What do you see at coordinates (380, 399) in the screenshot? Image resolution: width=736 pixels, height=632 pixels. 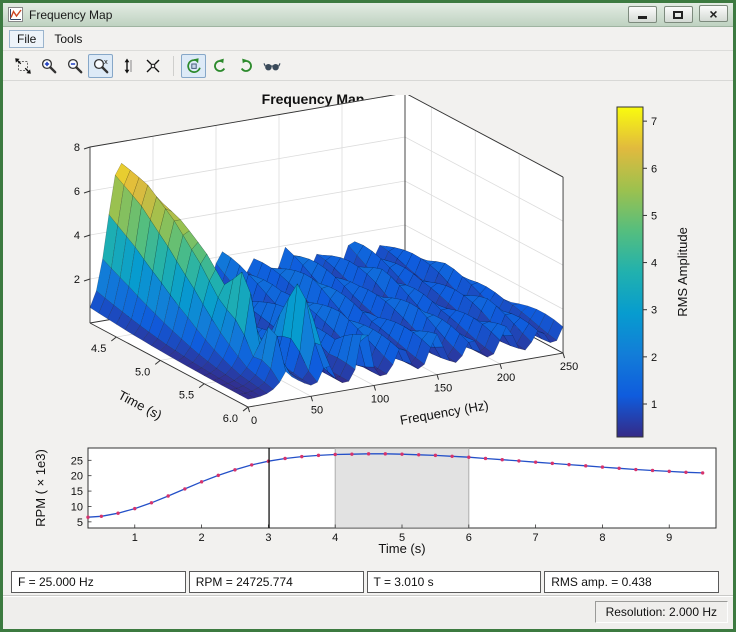 I see `svg-text: 100` at bounding box center [380, 399].